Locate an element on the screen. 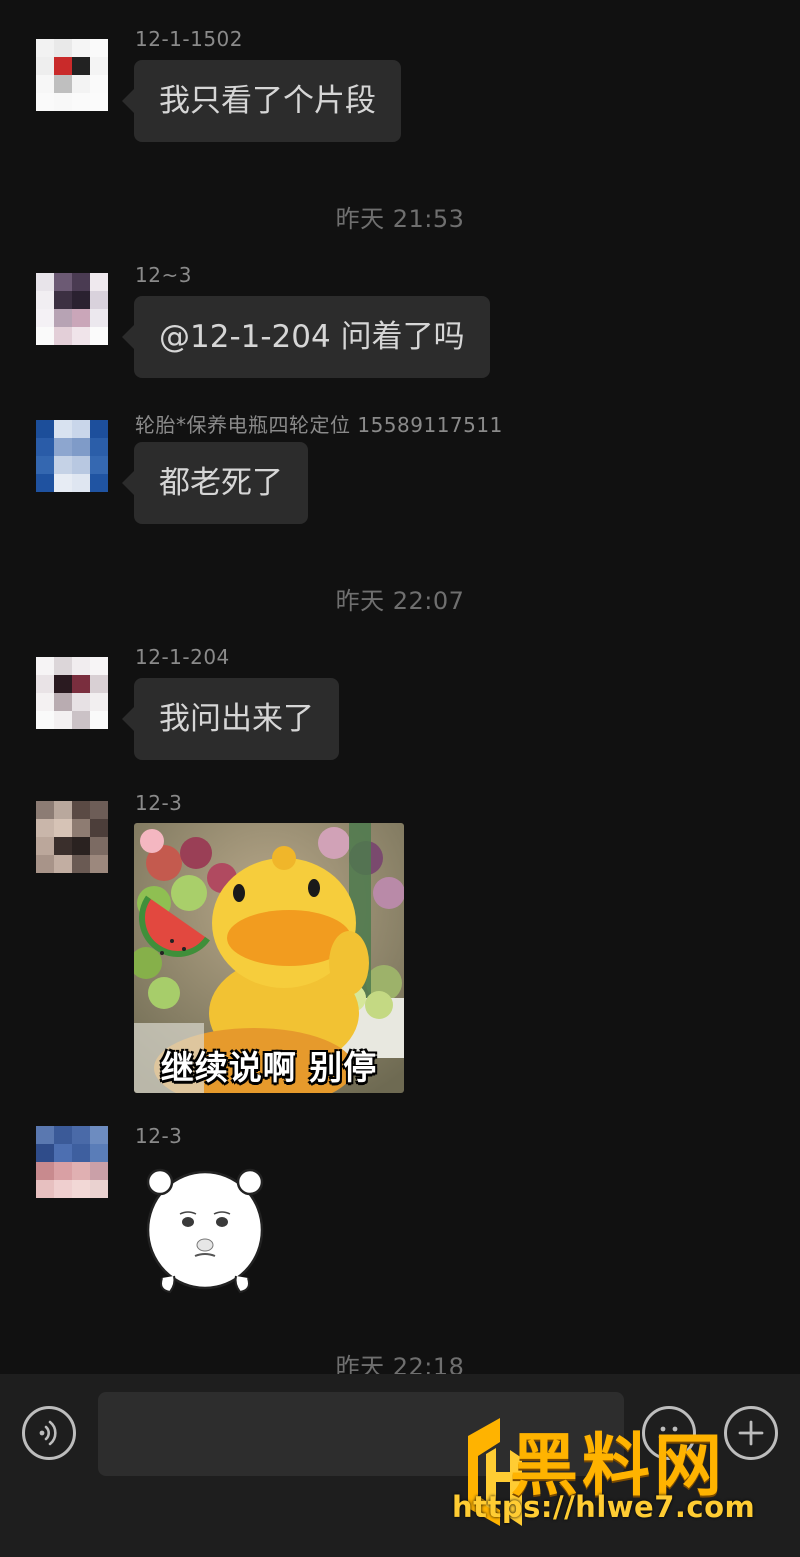  sticker-image: 继续说啊 别停 is located at coordinates (269, 958).